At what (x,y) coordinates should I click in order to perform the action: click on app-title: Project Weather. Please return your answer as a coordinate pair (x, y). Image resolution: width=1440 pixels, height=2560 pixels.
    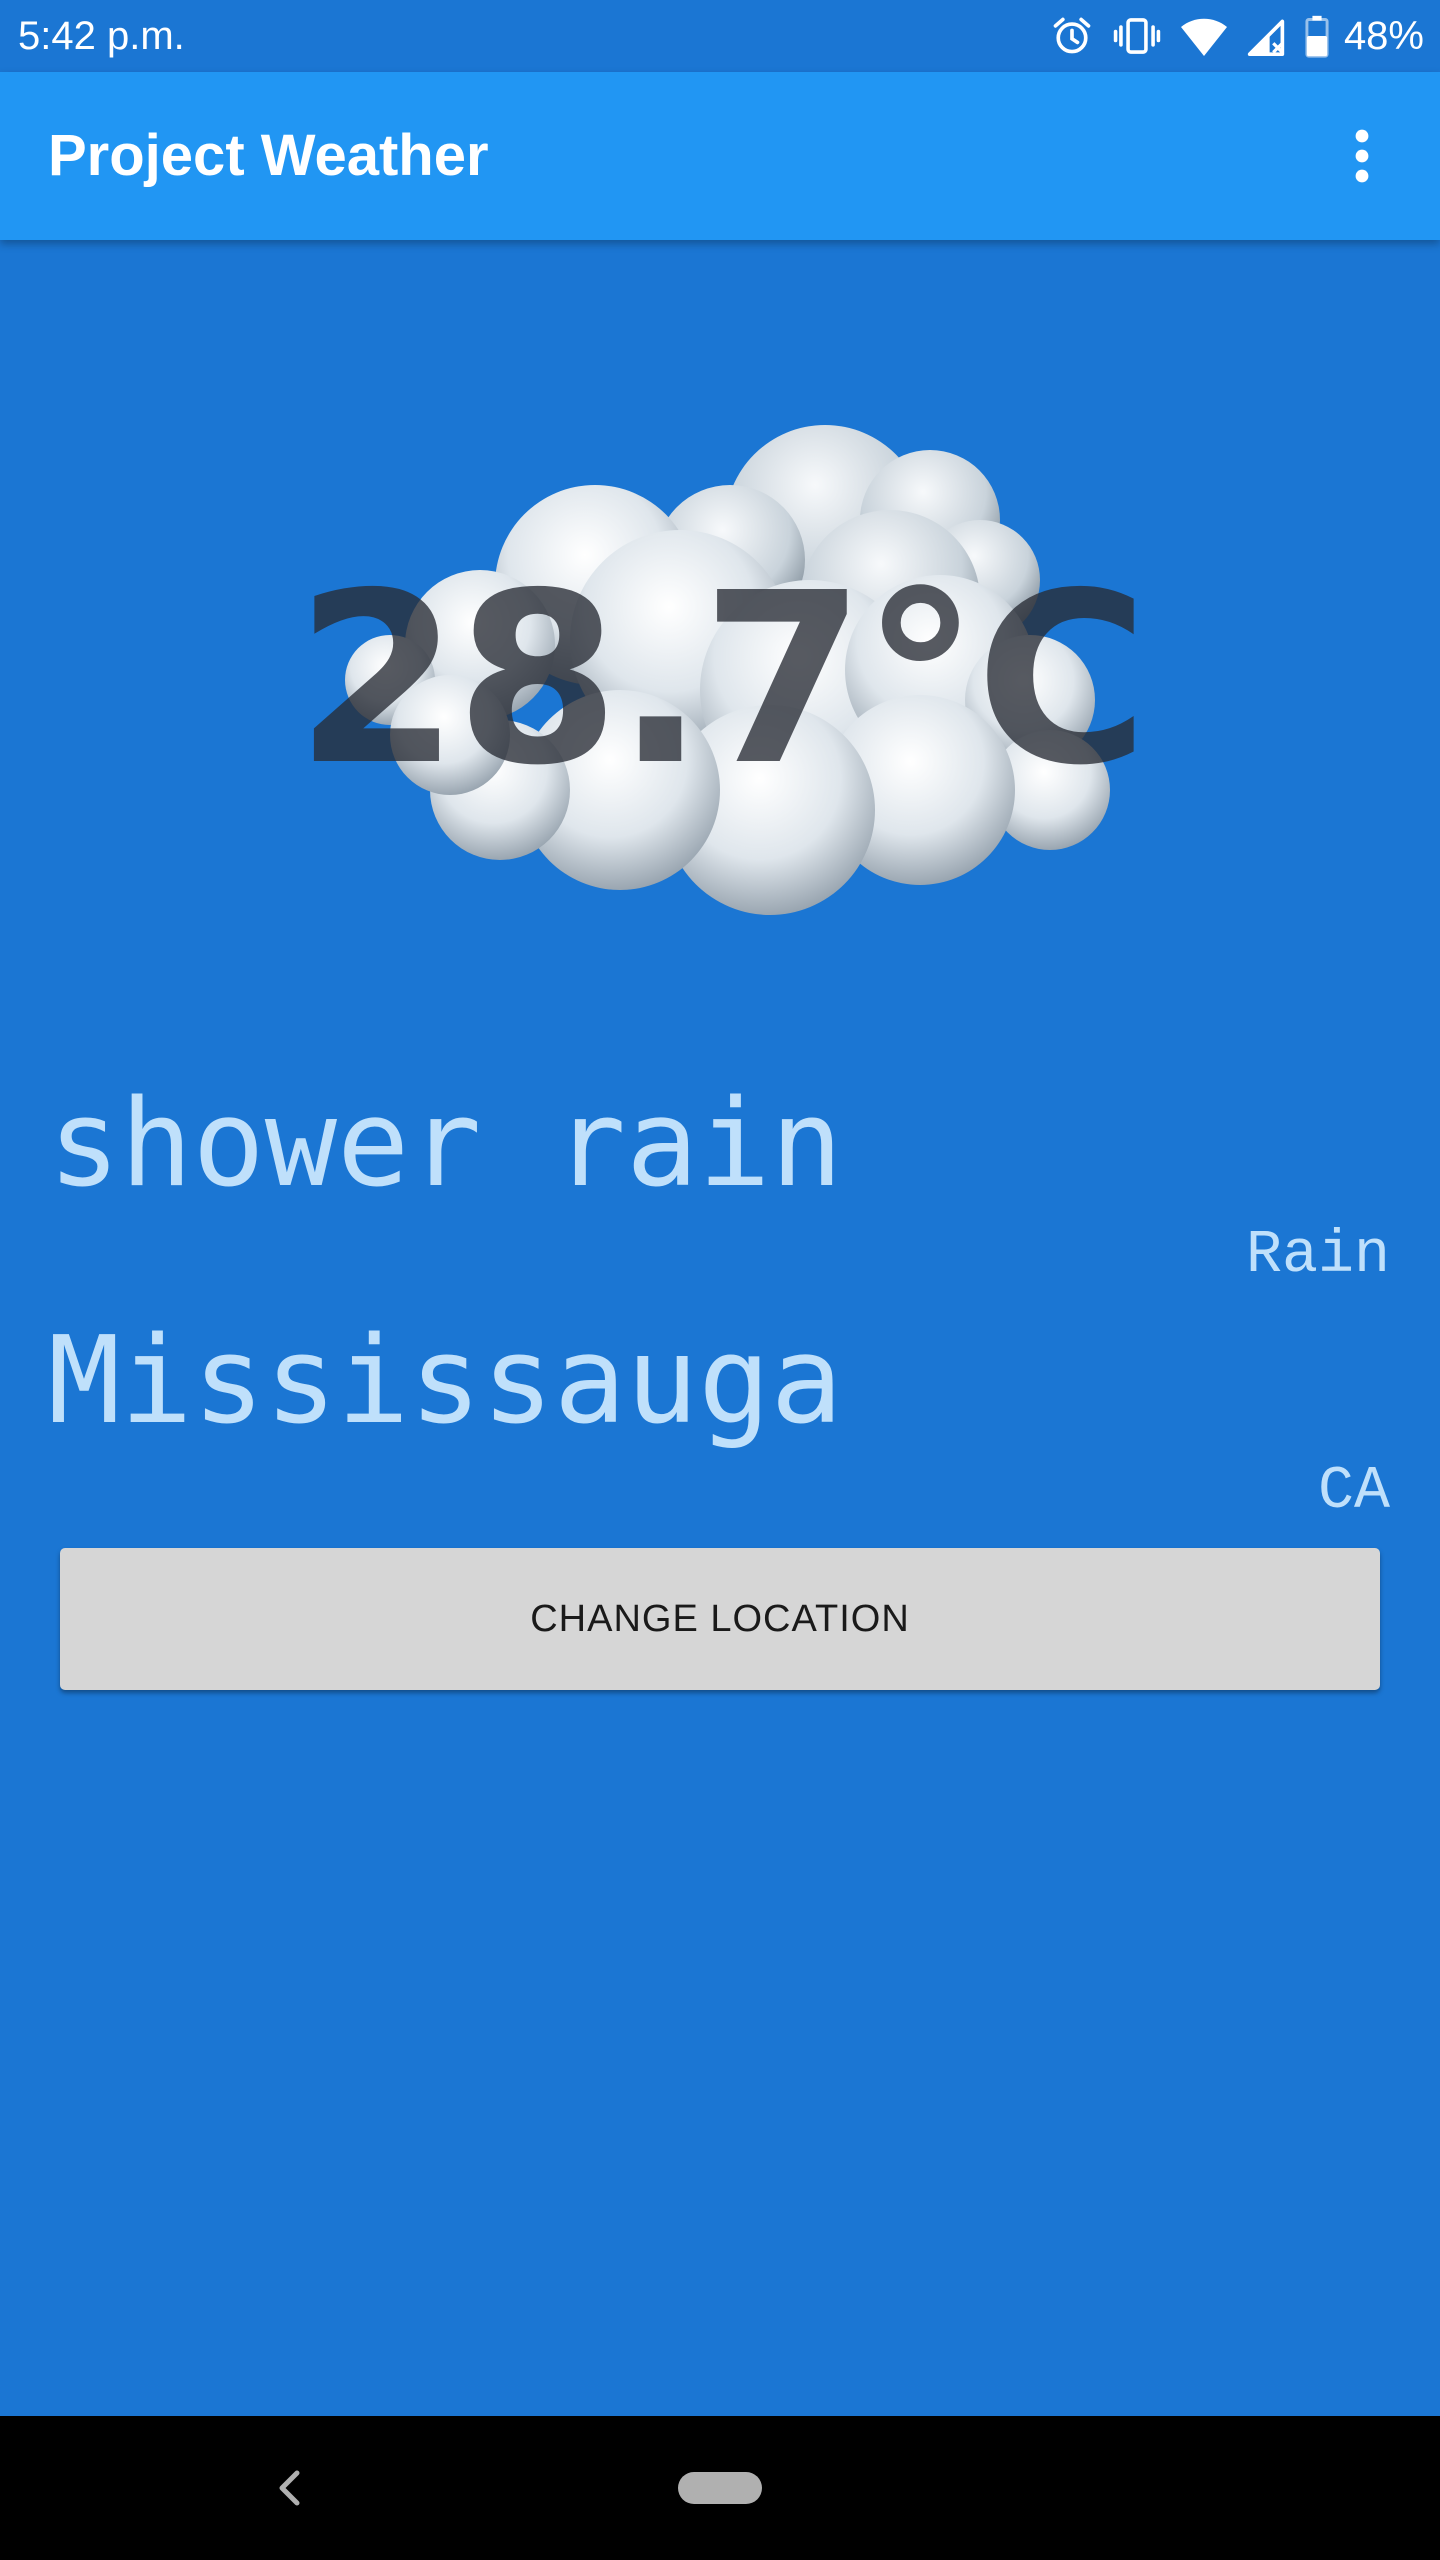
    Looking at the image, I should click on (268, 155).